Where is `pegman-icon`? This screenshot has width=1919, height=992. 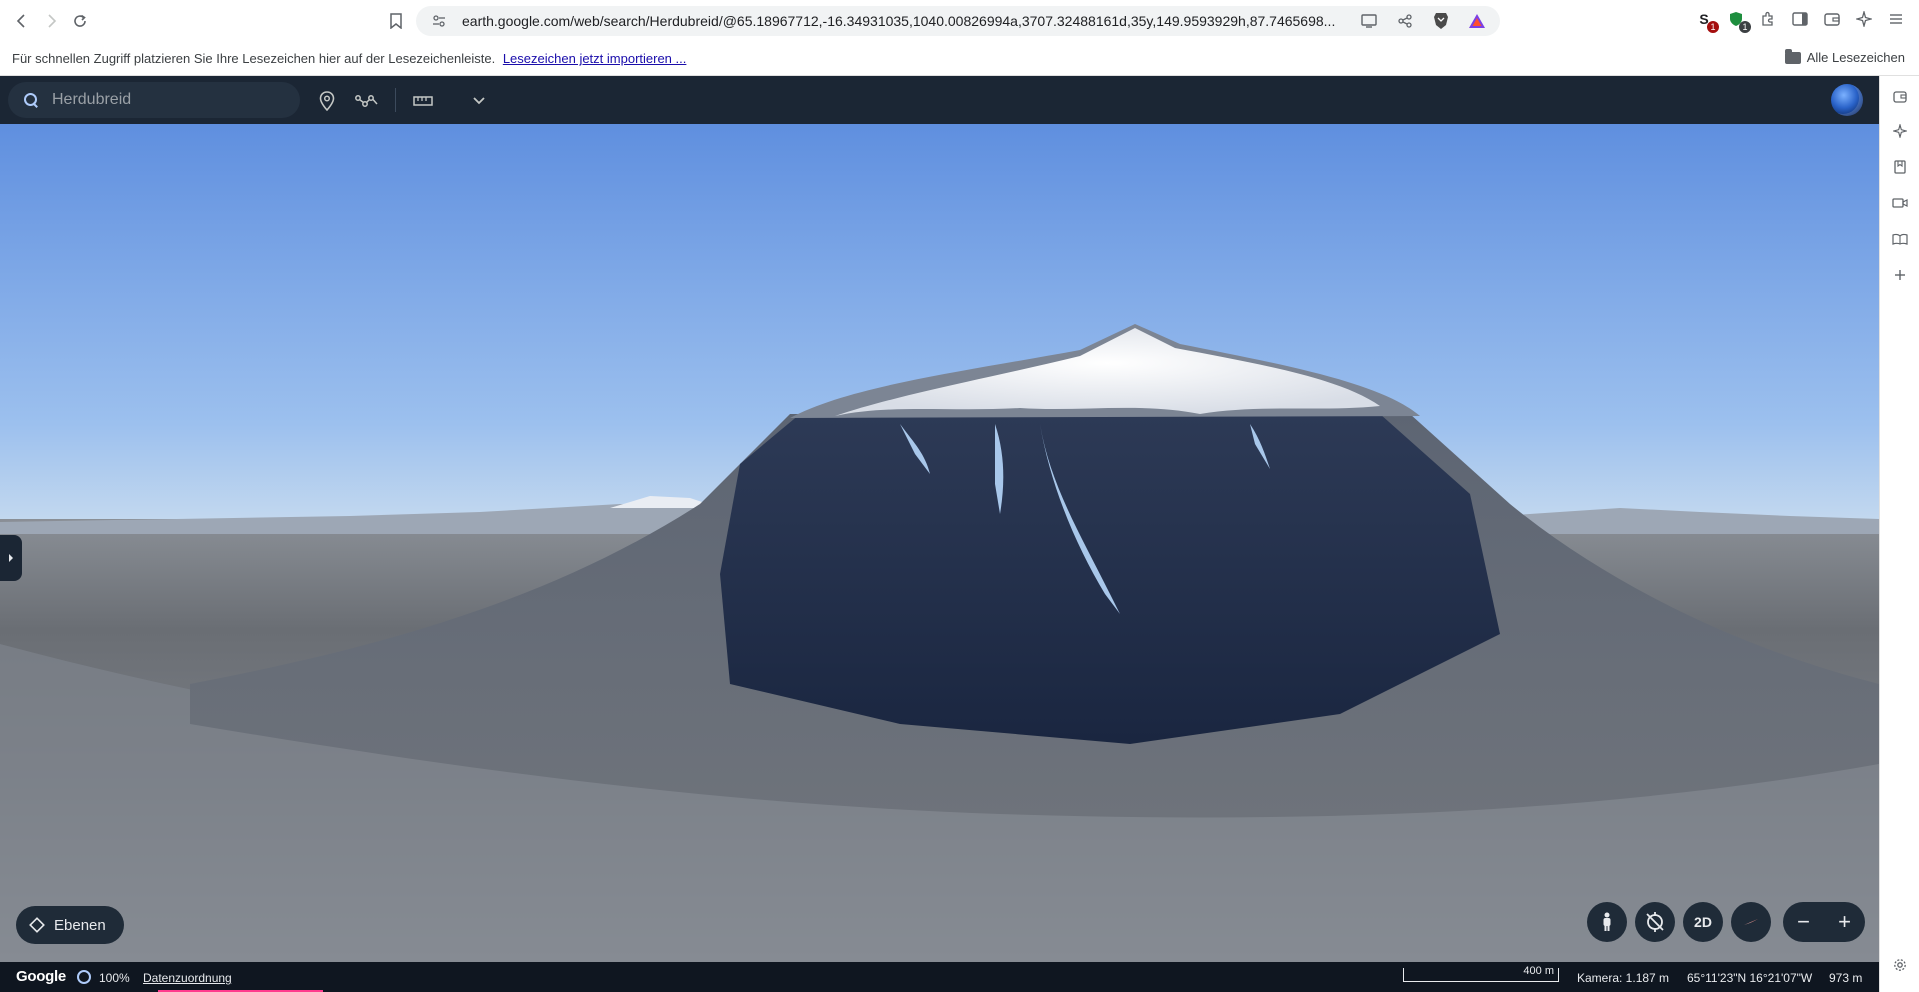 pegman-icon is located at coordinates (1607, 921).